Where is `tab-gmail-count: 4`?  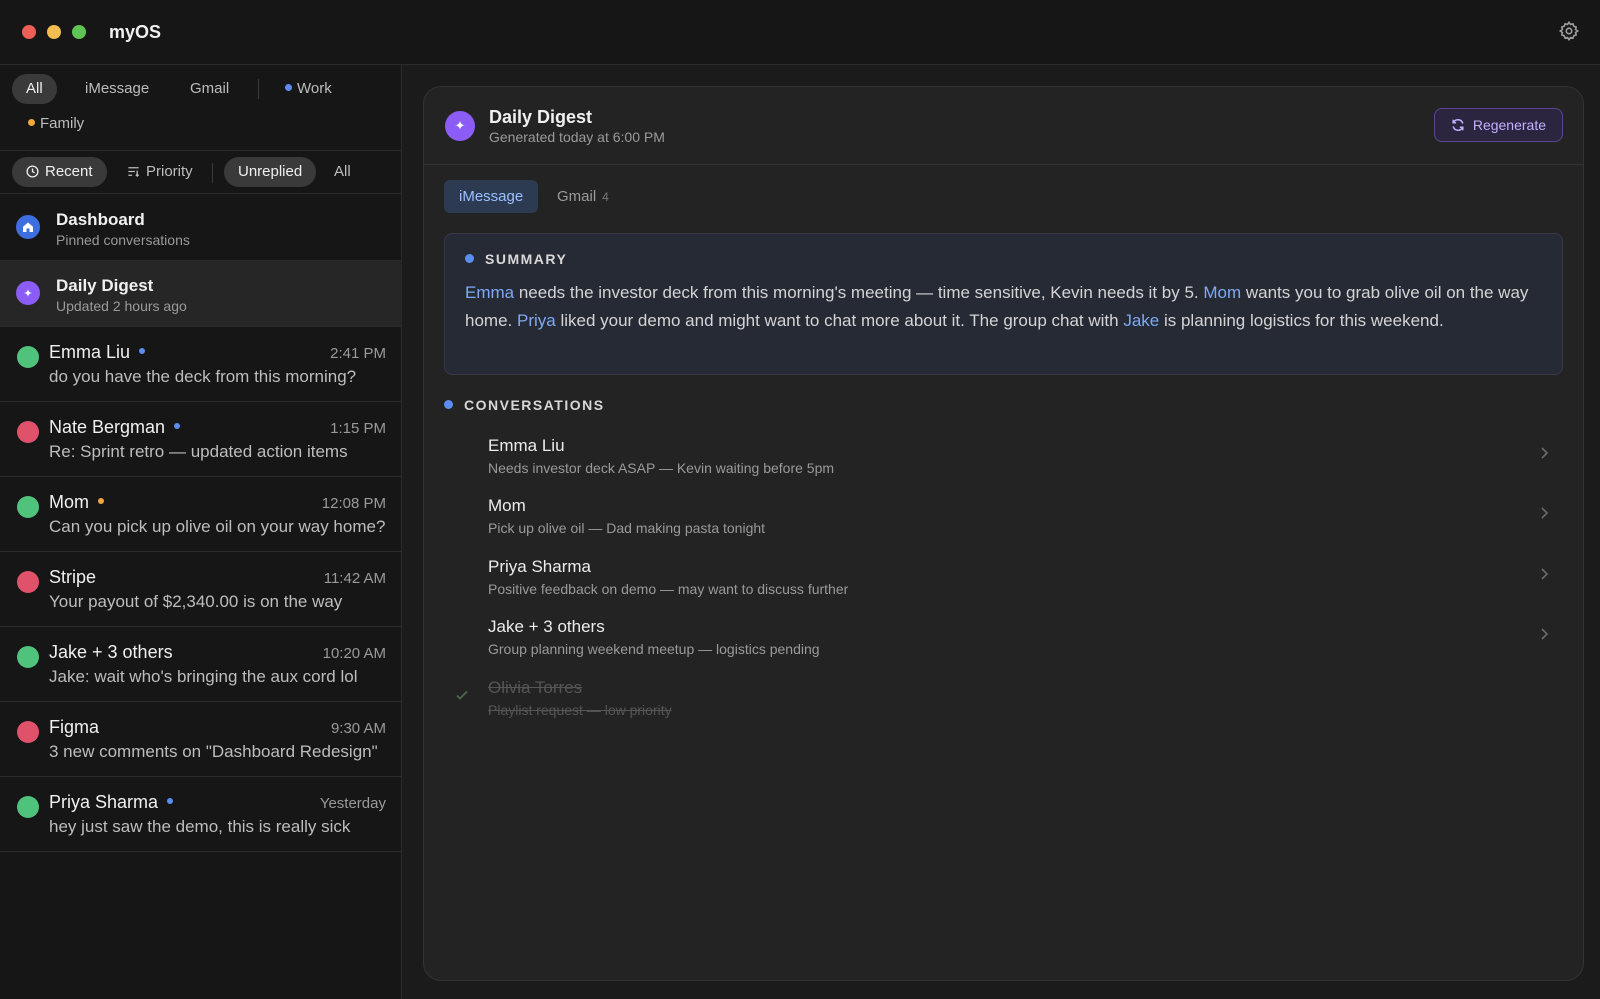
tab-gmail-count: 4 is located at coordinates (605, 197).